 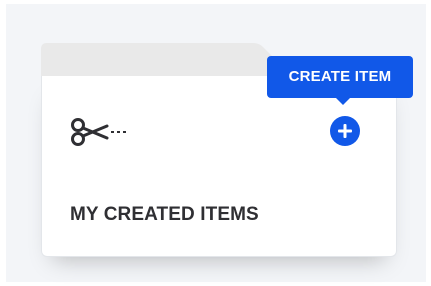 What do you see at coordinates (340, 77) in the screenshot?
I see `create-item-tooltip: CREATE ITEM` at bounding box center [340, 77].